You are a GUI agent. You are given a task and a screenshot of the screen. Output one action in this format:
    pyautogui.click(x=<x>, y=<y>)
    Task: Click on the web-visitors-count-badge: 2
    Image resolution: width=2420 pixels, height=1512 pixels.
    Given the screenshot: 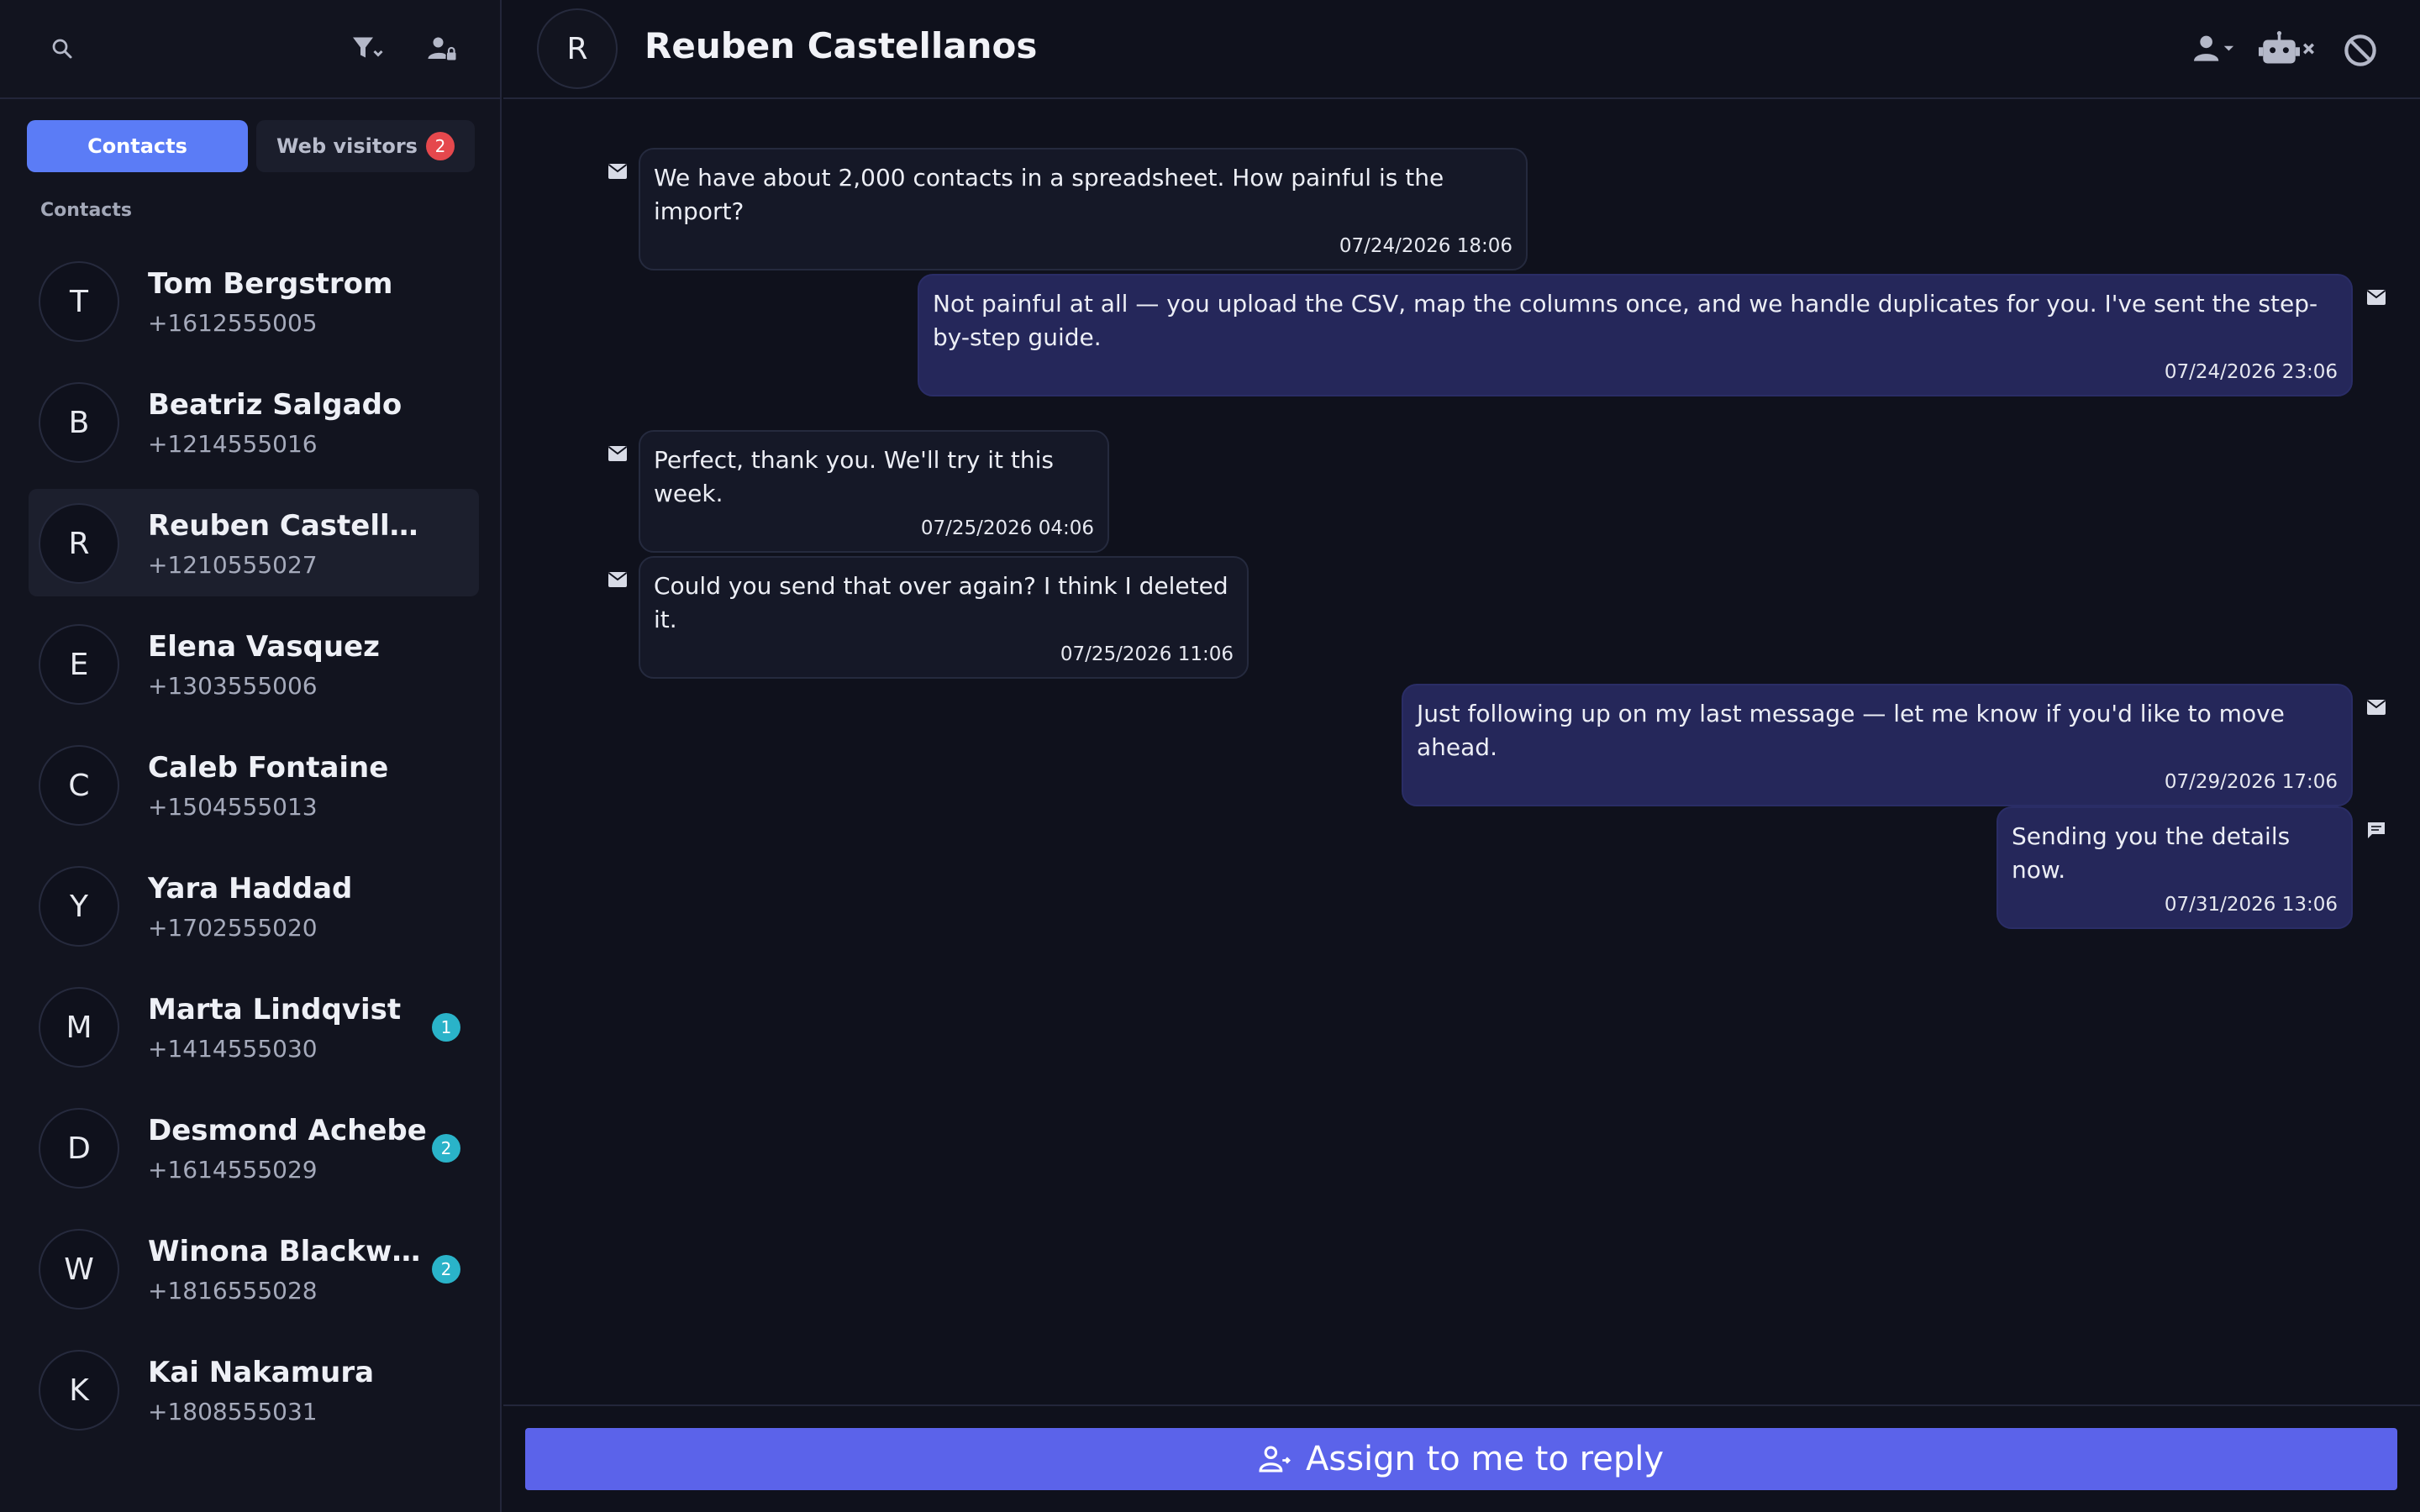 What is the action you would take?
    pyautogui.click(x=440, y=146)
    